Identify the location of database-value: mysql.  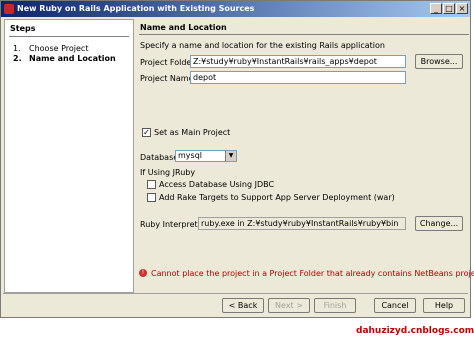
(190, 155).